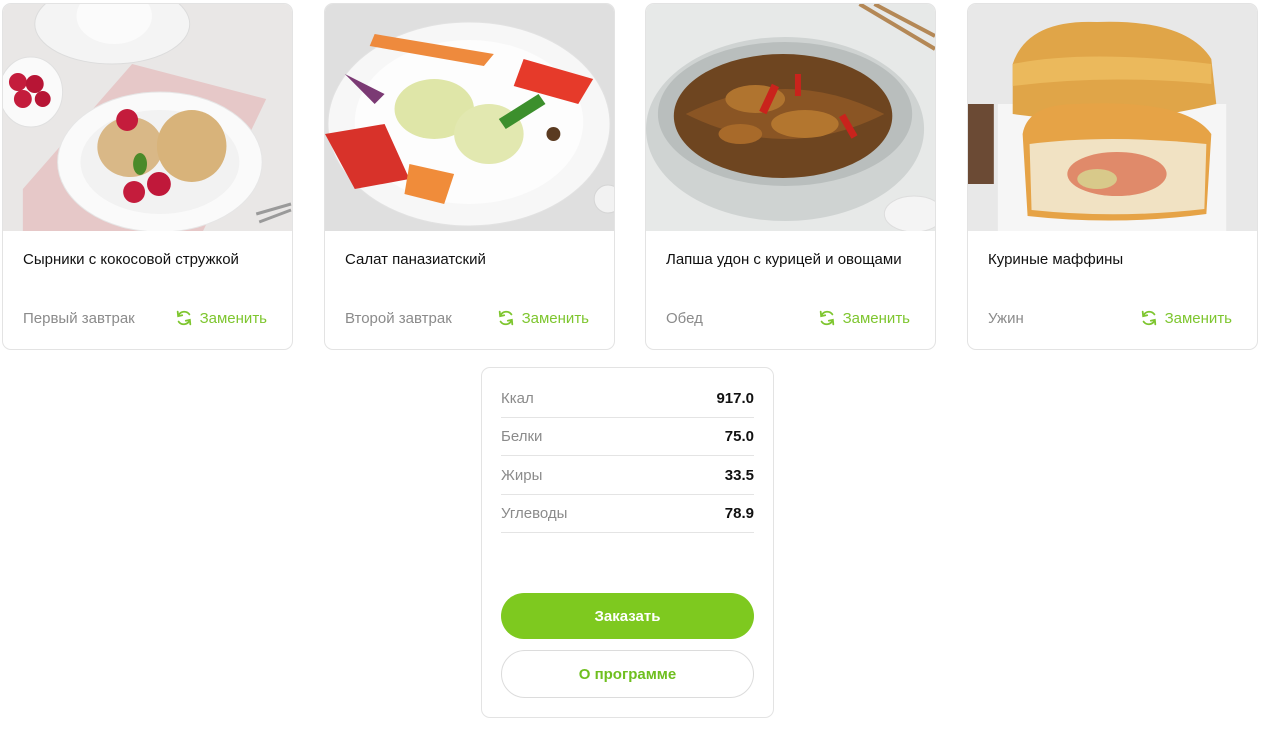 The height and width of the screenshot is (733, 1265). I want to click on nutrition-label: Углеводы, so click(534, 513).